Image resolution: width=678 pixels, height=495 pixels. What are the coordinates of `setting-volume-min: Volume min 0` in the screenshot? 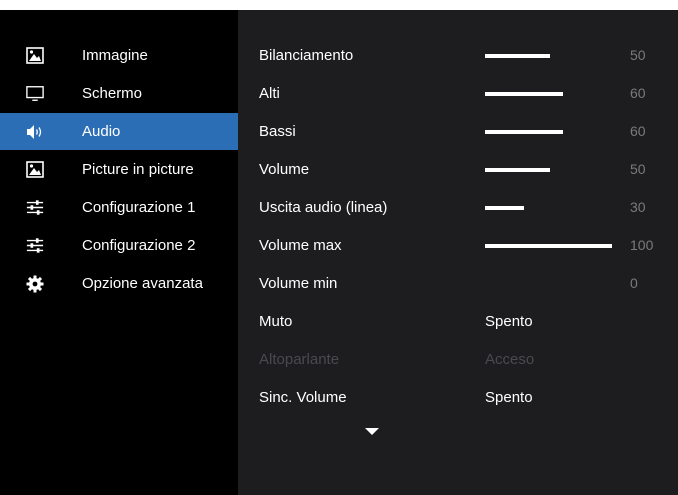 It's located at (458, 283).